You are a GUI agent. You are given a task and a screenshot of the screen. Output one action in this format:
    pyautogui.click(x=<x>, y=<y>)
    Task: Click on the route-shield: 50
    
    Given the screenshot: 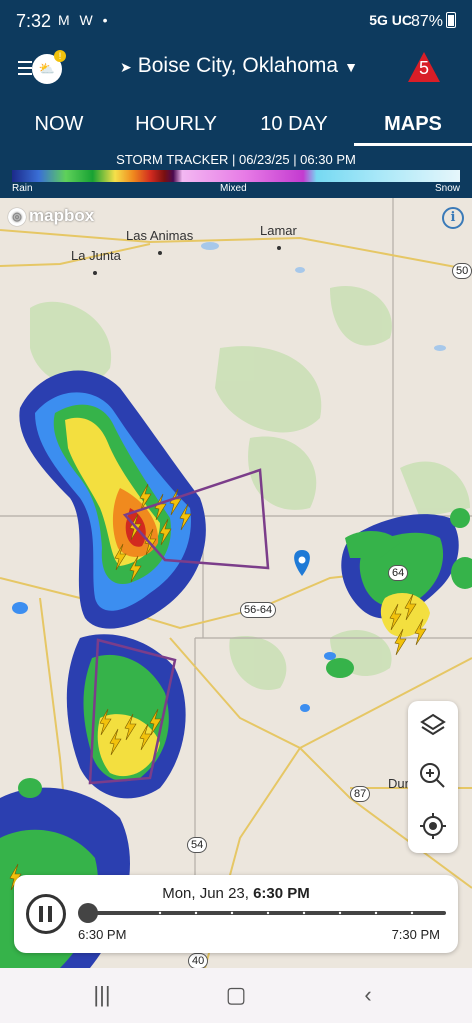 What is the action you would take?
    pyautogui.click(x=462, y=271)
    